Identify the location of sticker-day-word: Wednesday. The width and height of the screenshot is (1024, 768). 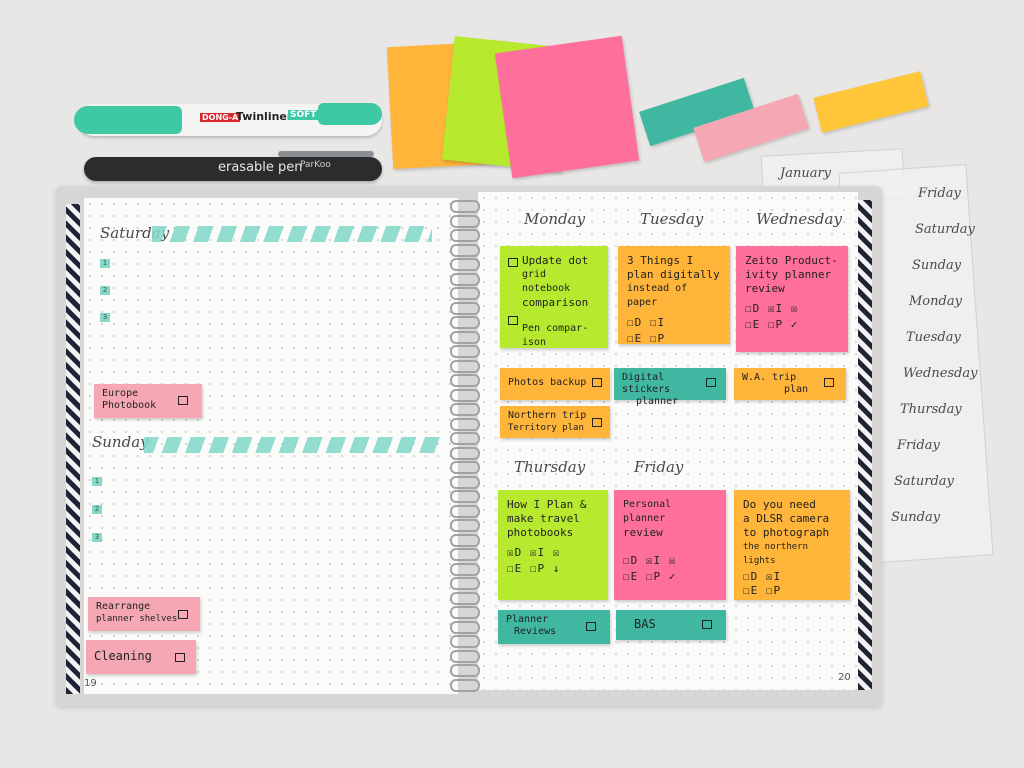
(940, 373).